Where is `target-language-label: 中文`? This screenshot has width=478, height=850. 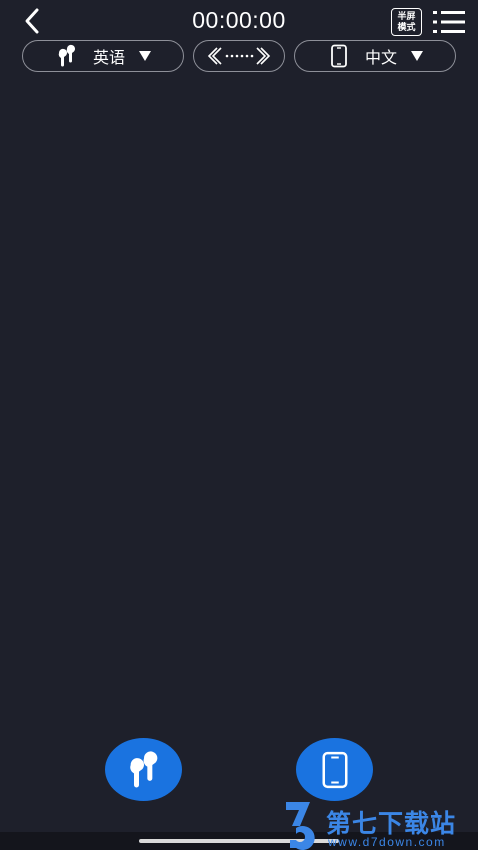 target-language-label: 中文 is located at coordinates (380, 58).